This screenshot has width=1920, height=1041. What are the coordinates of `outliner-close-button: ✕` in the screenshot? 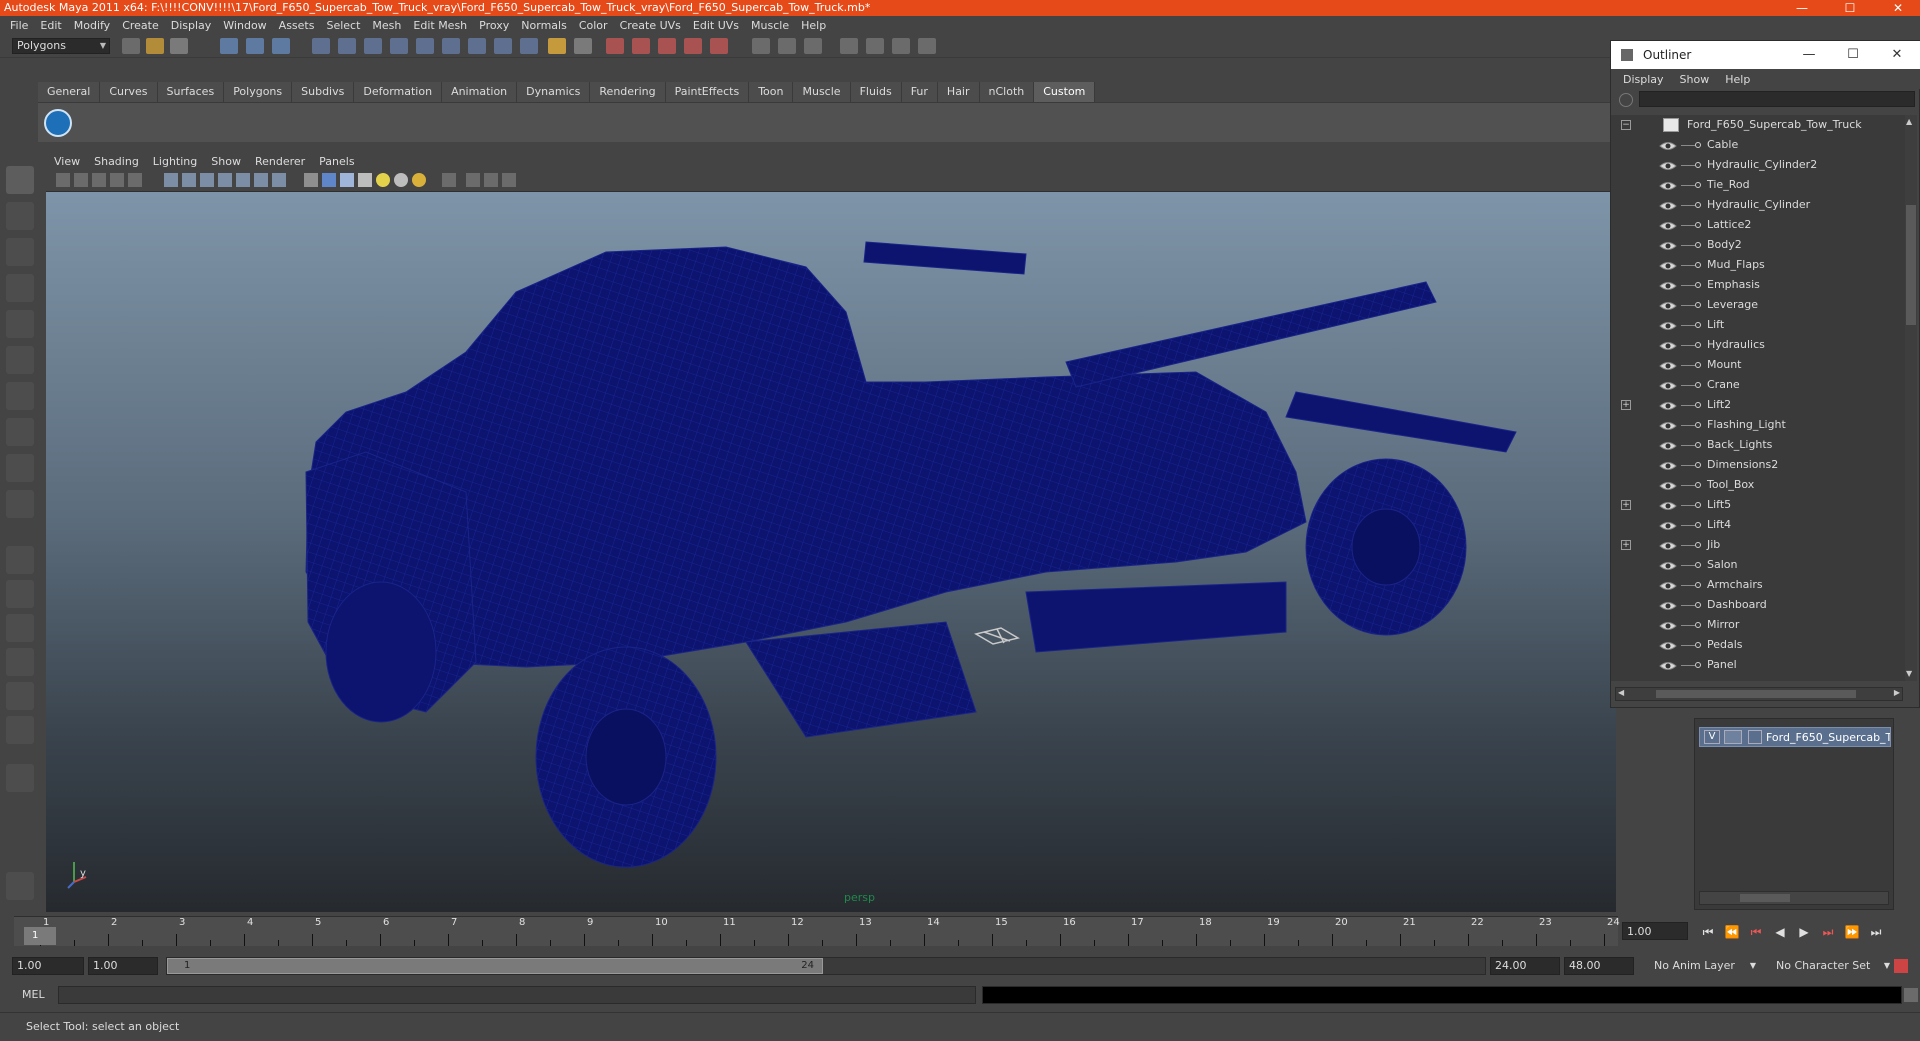 It's located at (1897, 55).